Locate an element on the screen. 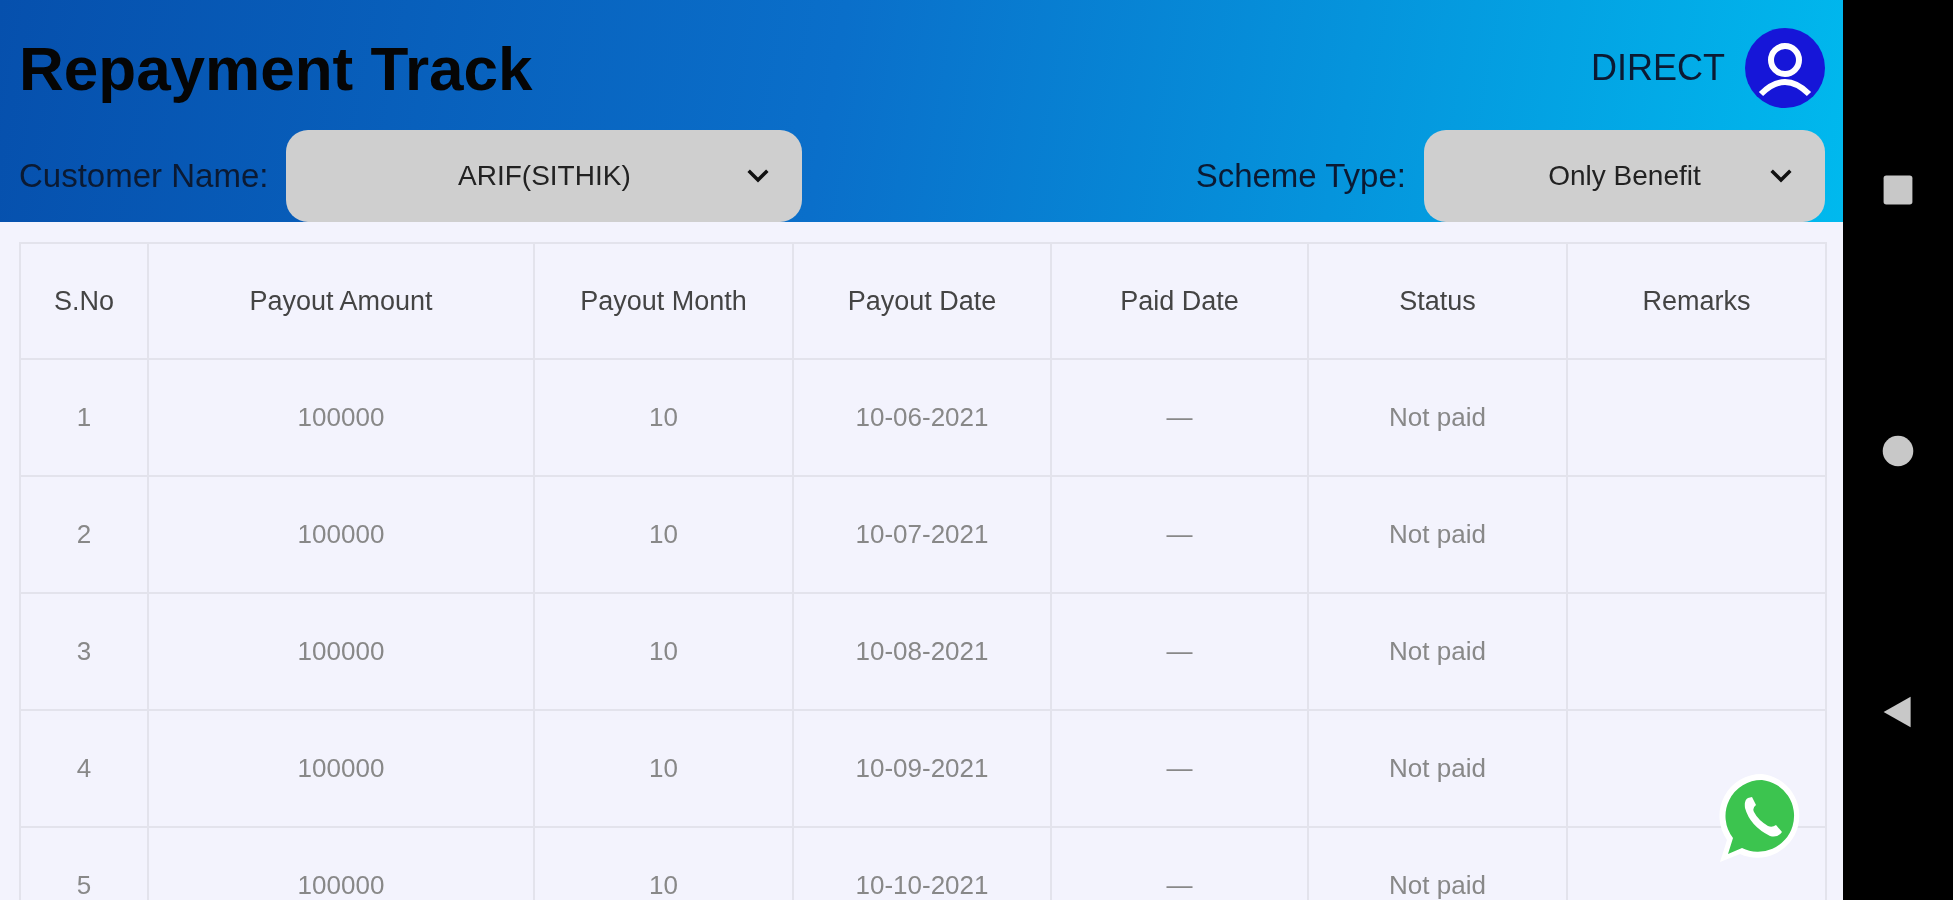 Image resolution: width=1953 pixels, height=900 pixels. page-title: Repayment Track is located at coordinates (276, 68).